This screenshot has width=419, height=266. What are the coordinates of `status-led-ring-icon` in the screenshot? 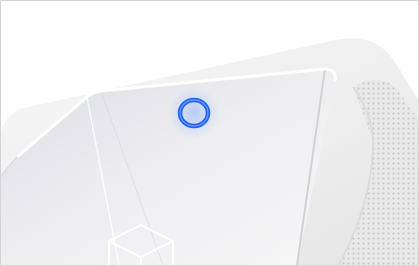 It's located at (194, 113).